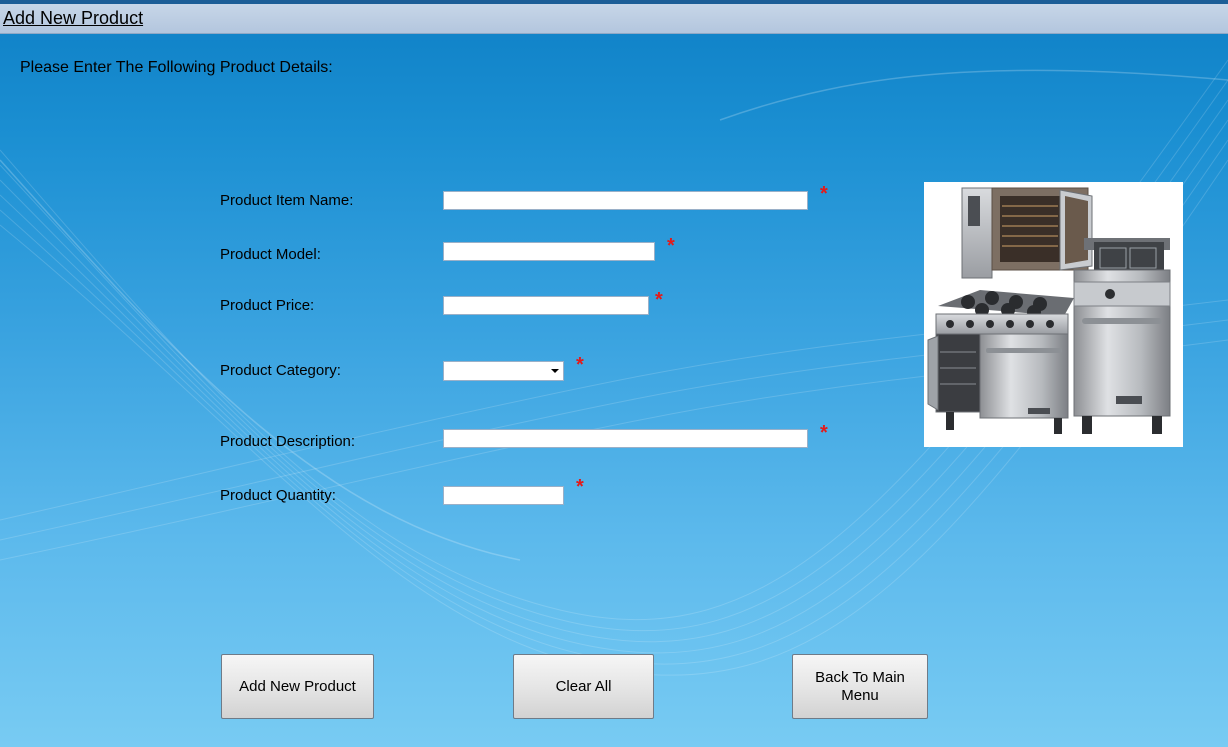  I want to click on description-input, so click(625, 438).